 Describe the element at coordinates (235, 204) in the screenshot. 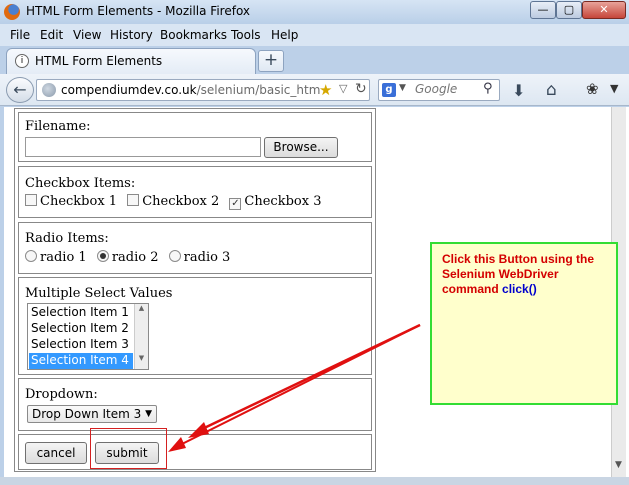

I see `checkbox-3: ✓` at that location.